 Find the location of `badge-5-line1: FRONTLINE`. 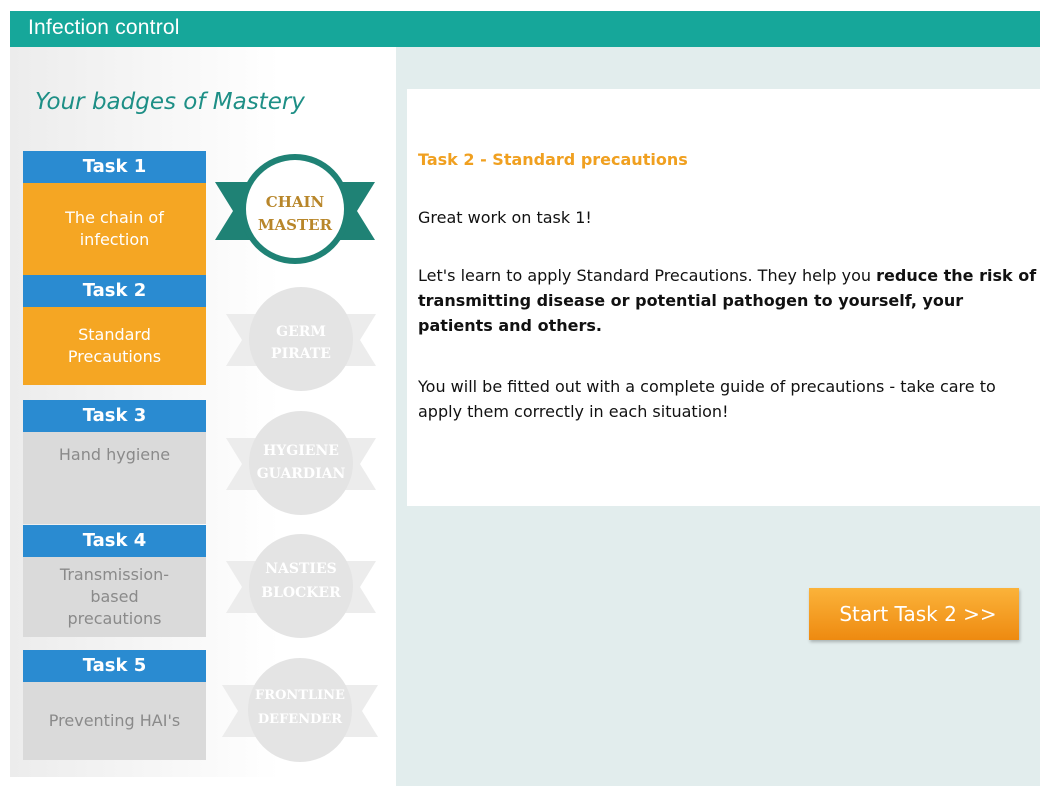

badge-5-line1: FRONTLINE is located at coordinates (300, 695).